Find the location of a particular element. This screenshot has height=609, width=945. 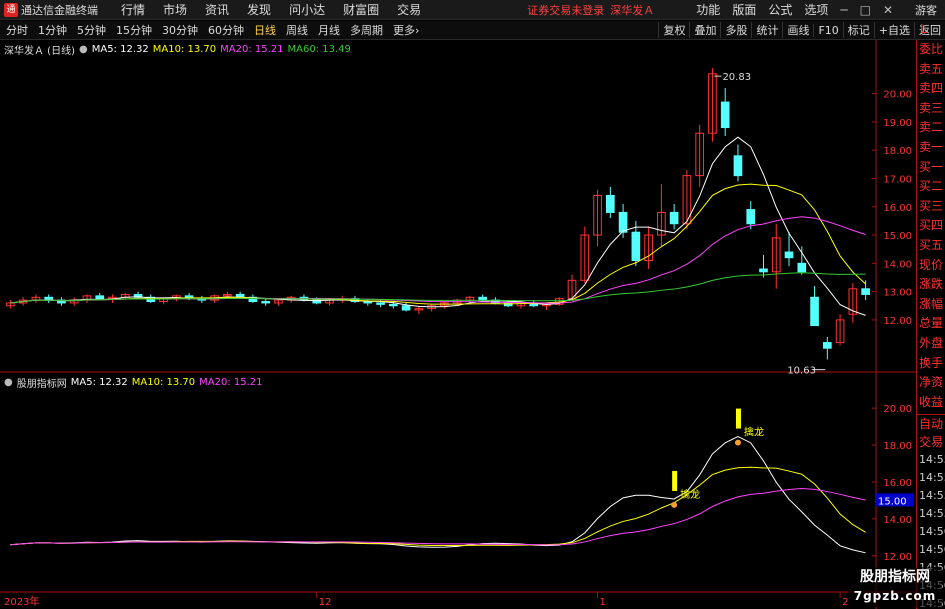

period-60min: 60分钟 is located at coordinates (226, 30).